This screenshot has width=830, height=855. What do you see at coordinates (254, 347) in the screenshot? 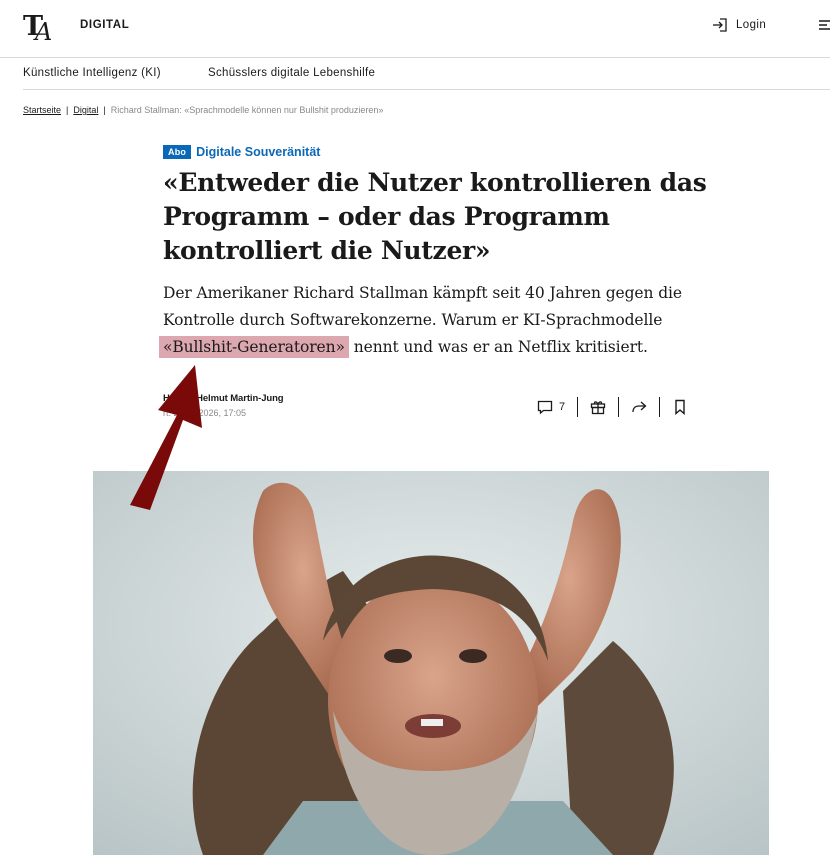
I see `highlighted-term: «Bullshit-Generatoren»` at bounding box center [254, 347].